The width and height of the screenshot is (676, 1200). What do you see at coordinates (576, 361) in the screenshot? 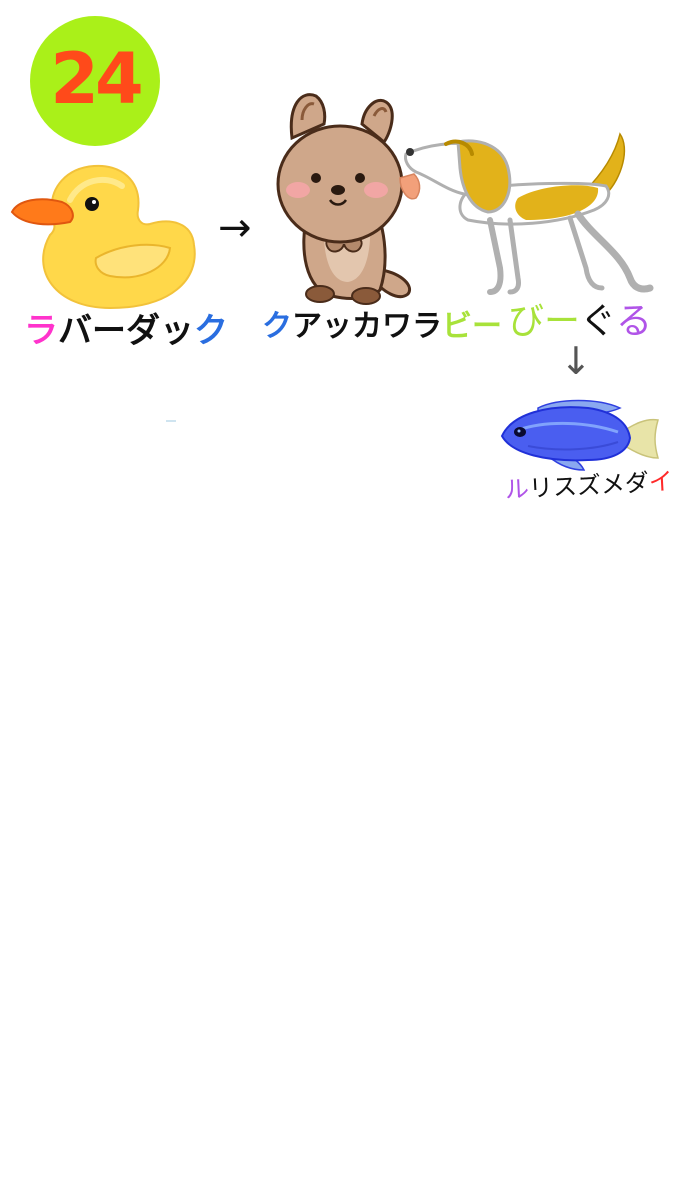
I see `down-arrow: ↓` at bounding box center [576, 361].